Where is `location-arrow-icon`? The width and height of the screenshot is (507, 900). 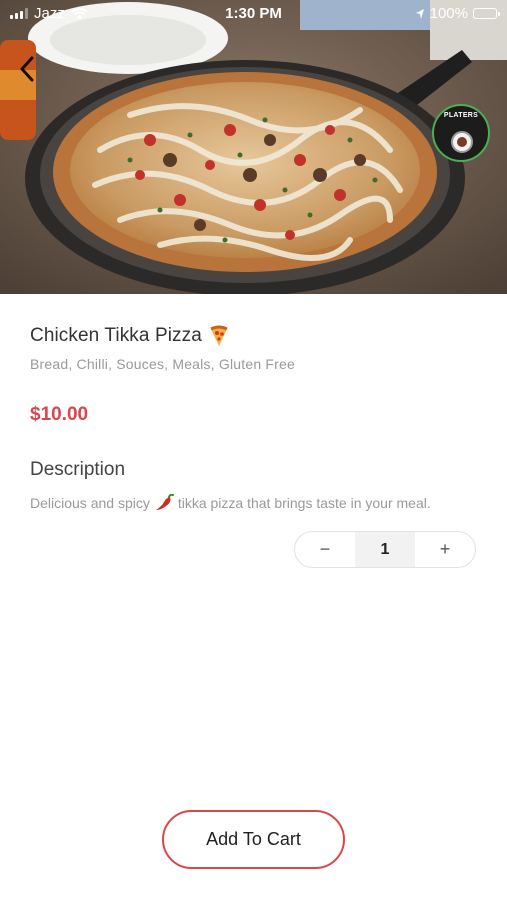
location-arrow-icon is located at coordinates (419, 13).